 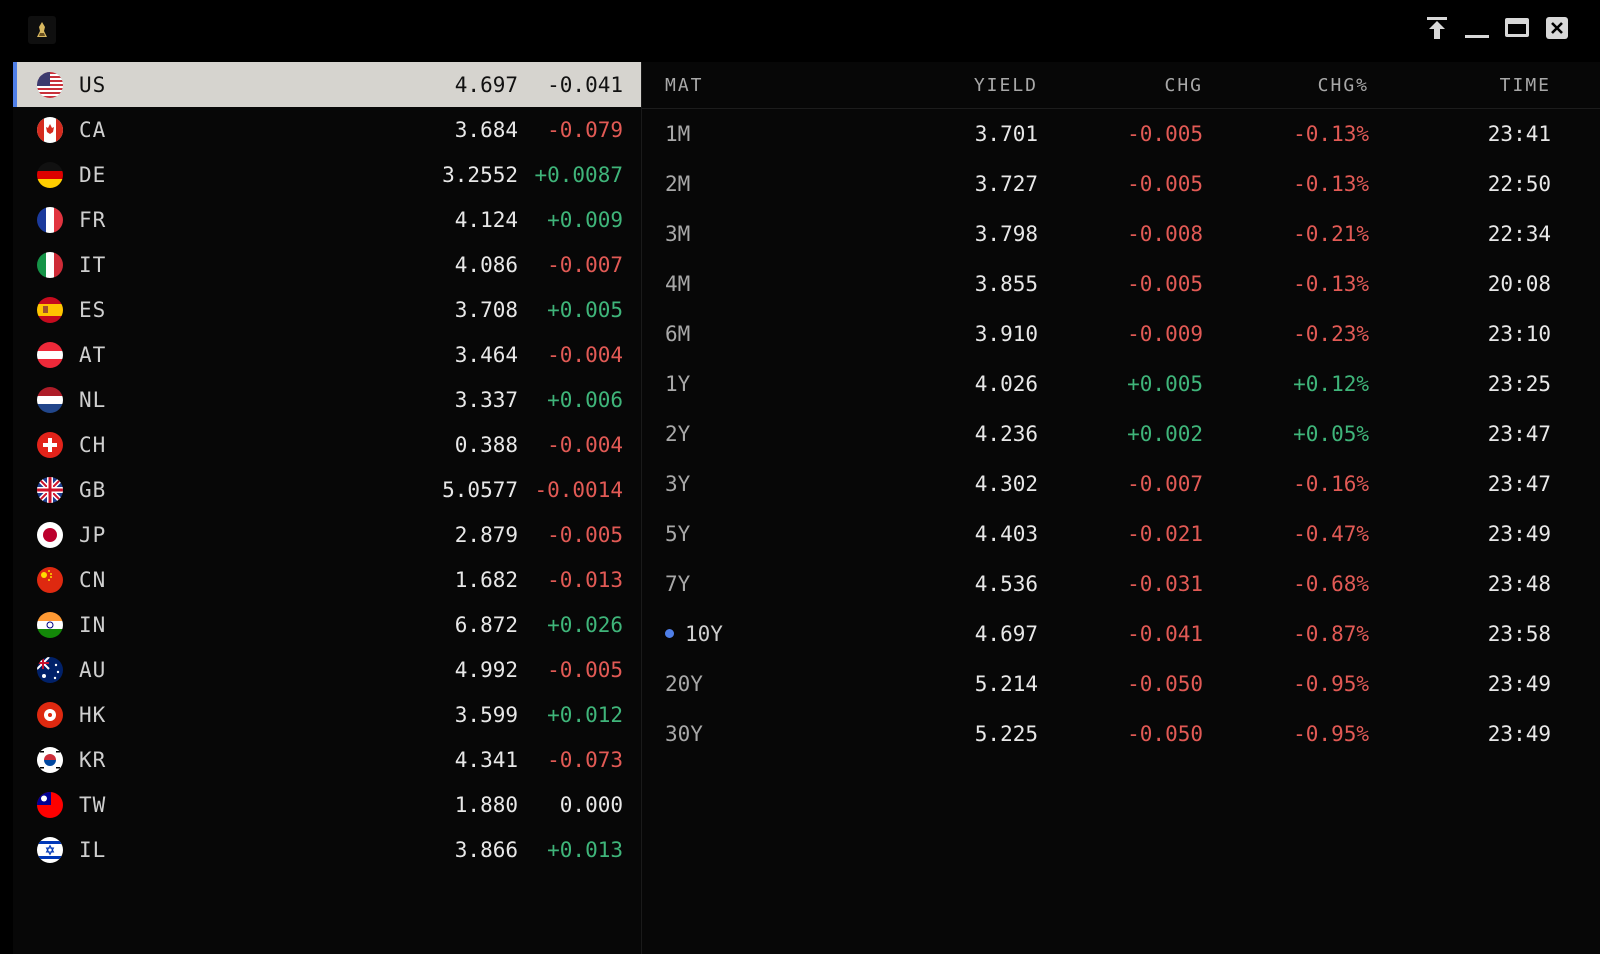 I want to click on maturity-change: -0.008, so click(x=1165, y=234).